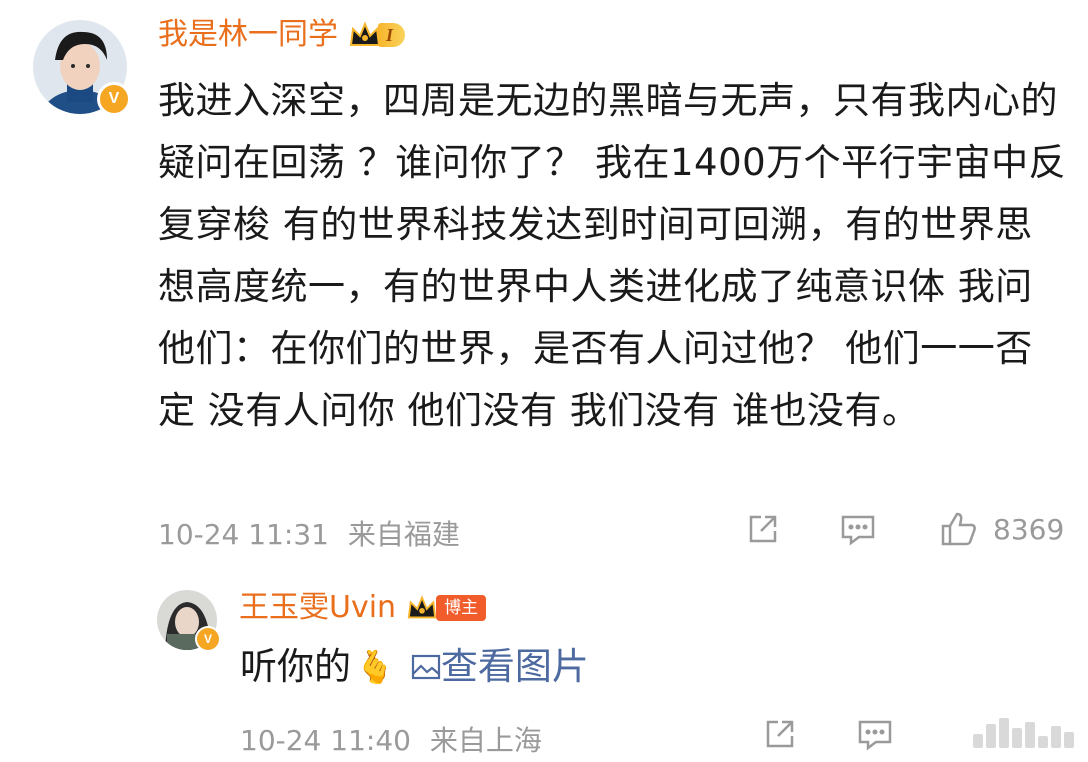 This screenshot has height=762, width=1088. Describe the element at coordinates (1023, 733) in the screenshot. I see `watermark-logo-icon` at that location.